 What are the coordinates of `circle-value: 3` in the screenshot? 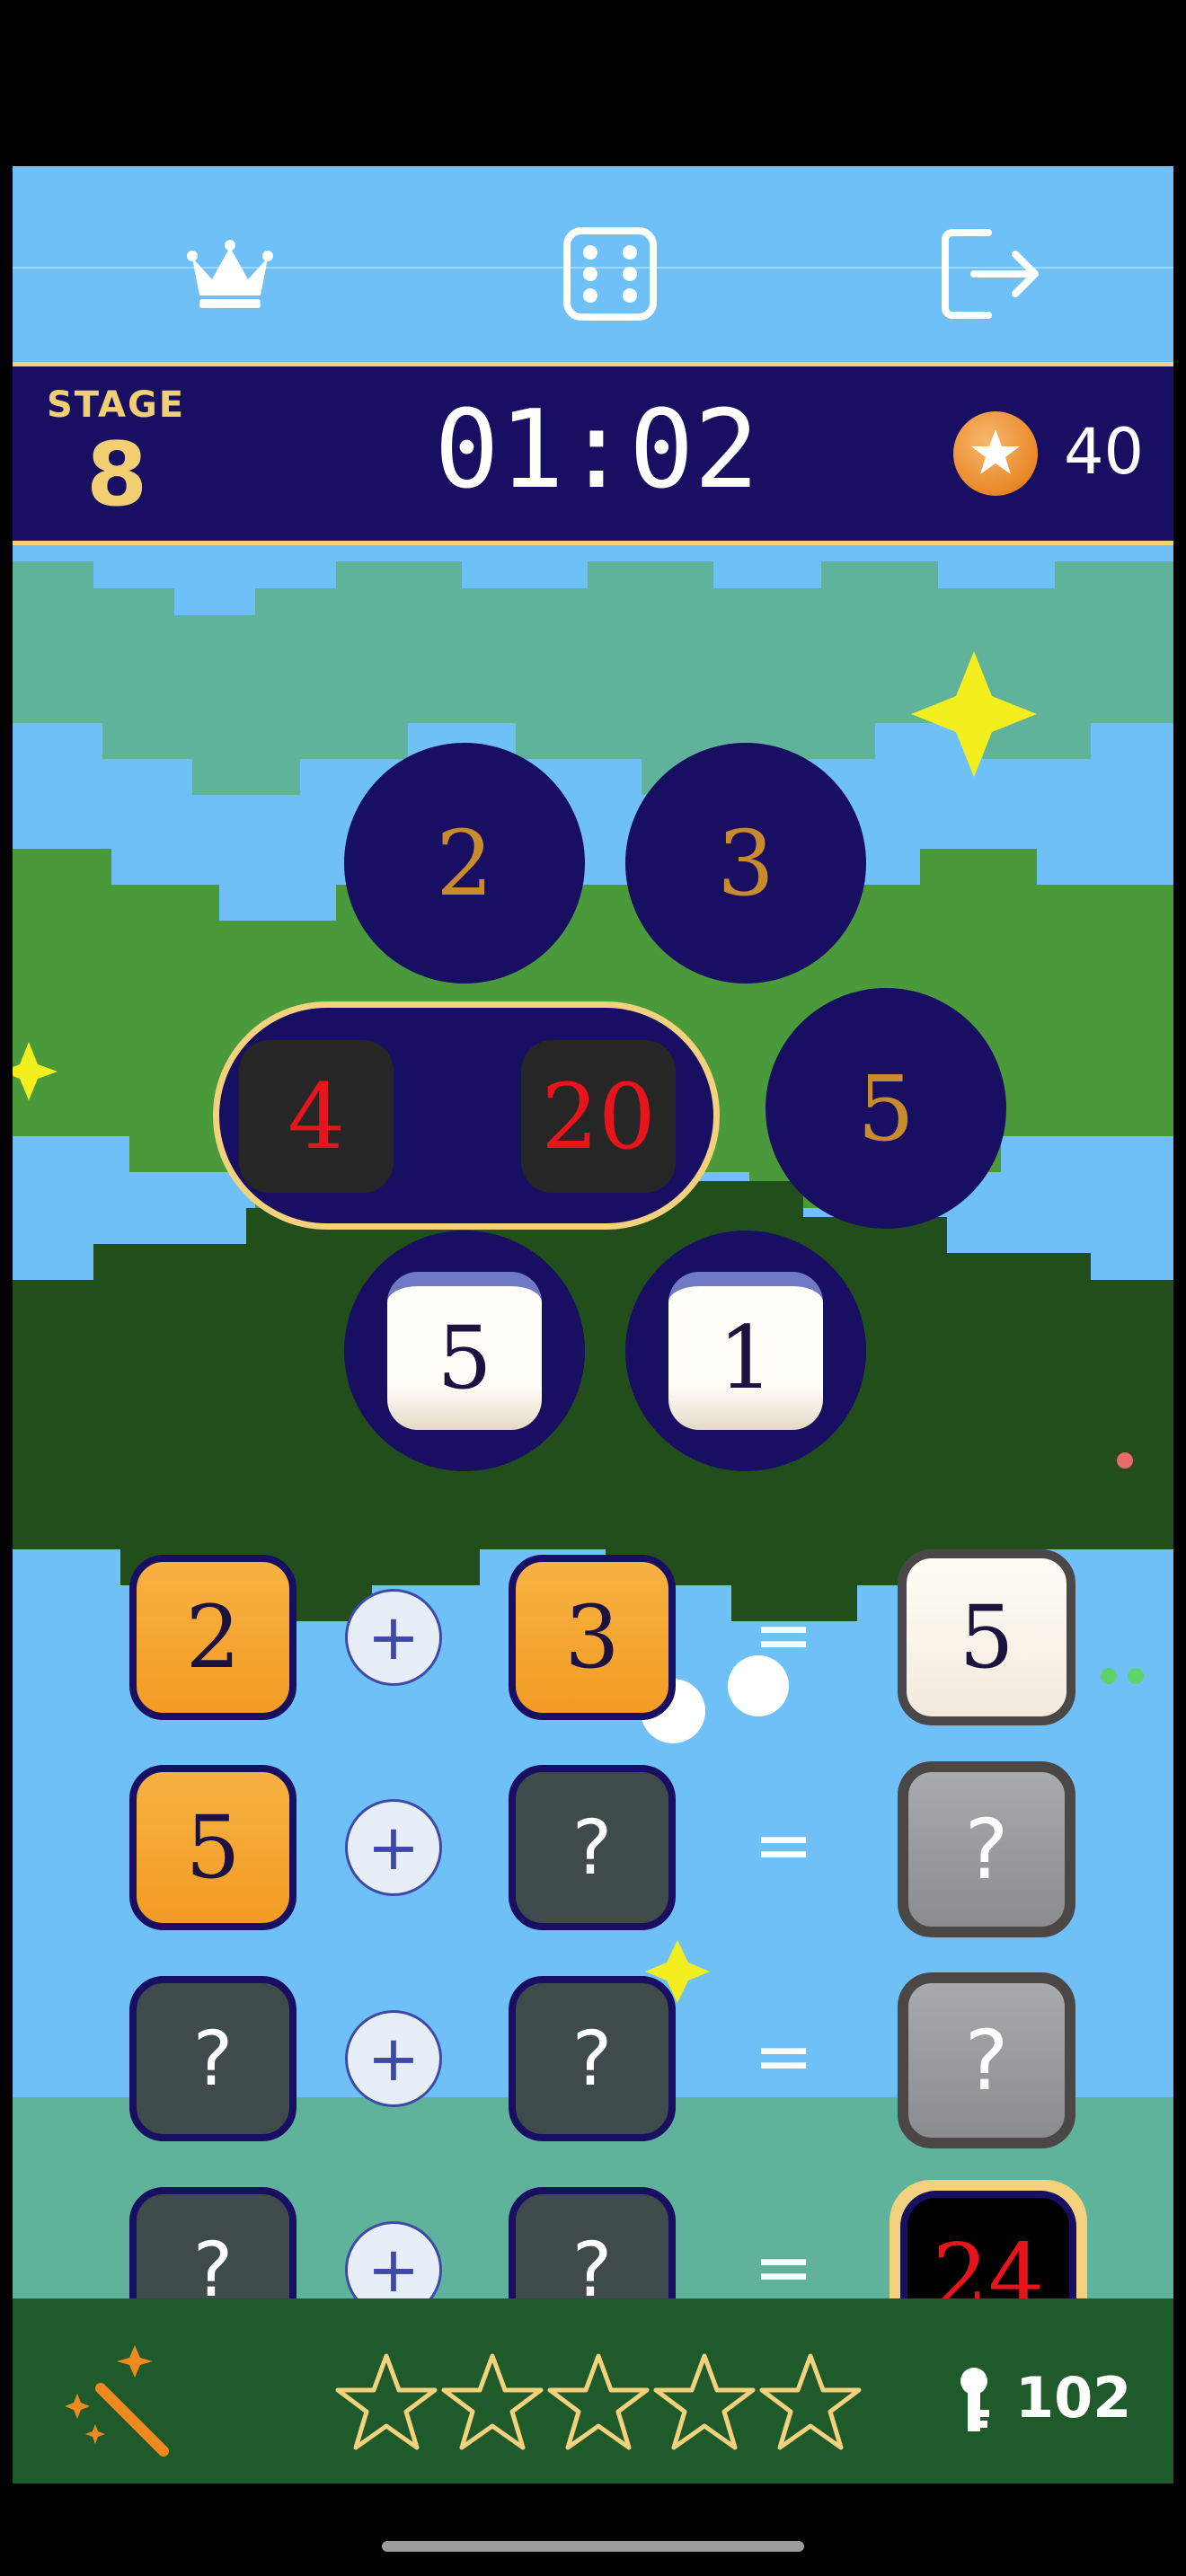 It's located at (745, 863).